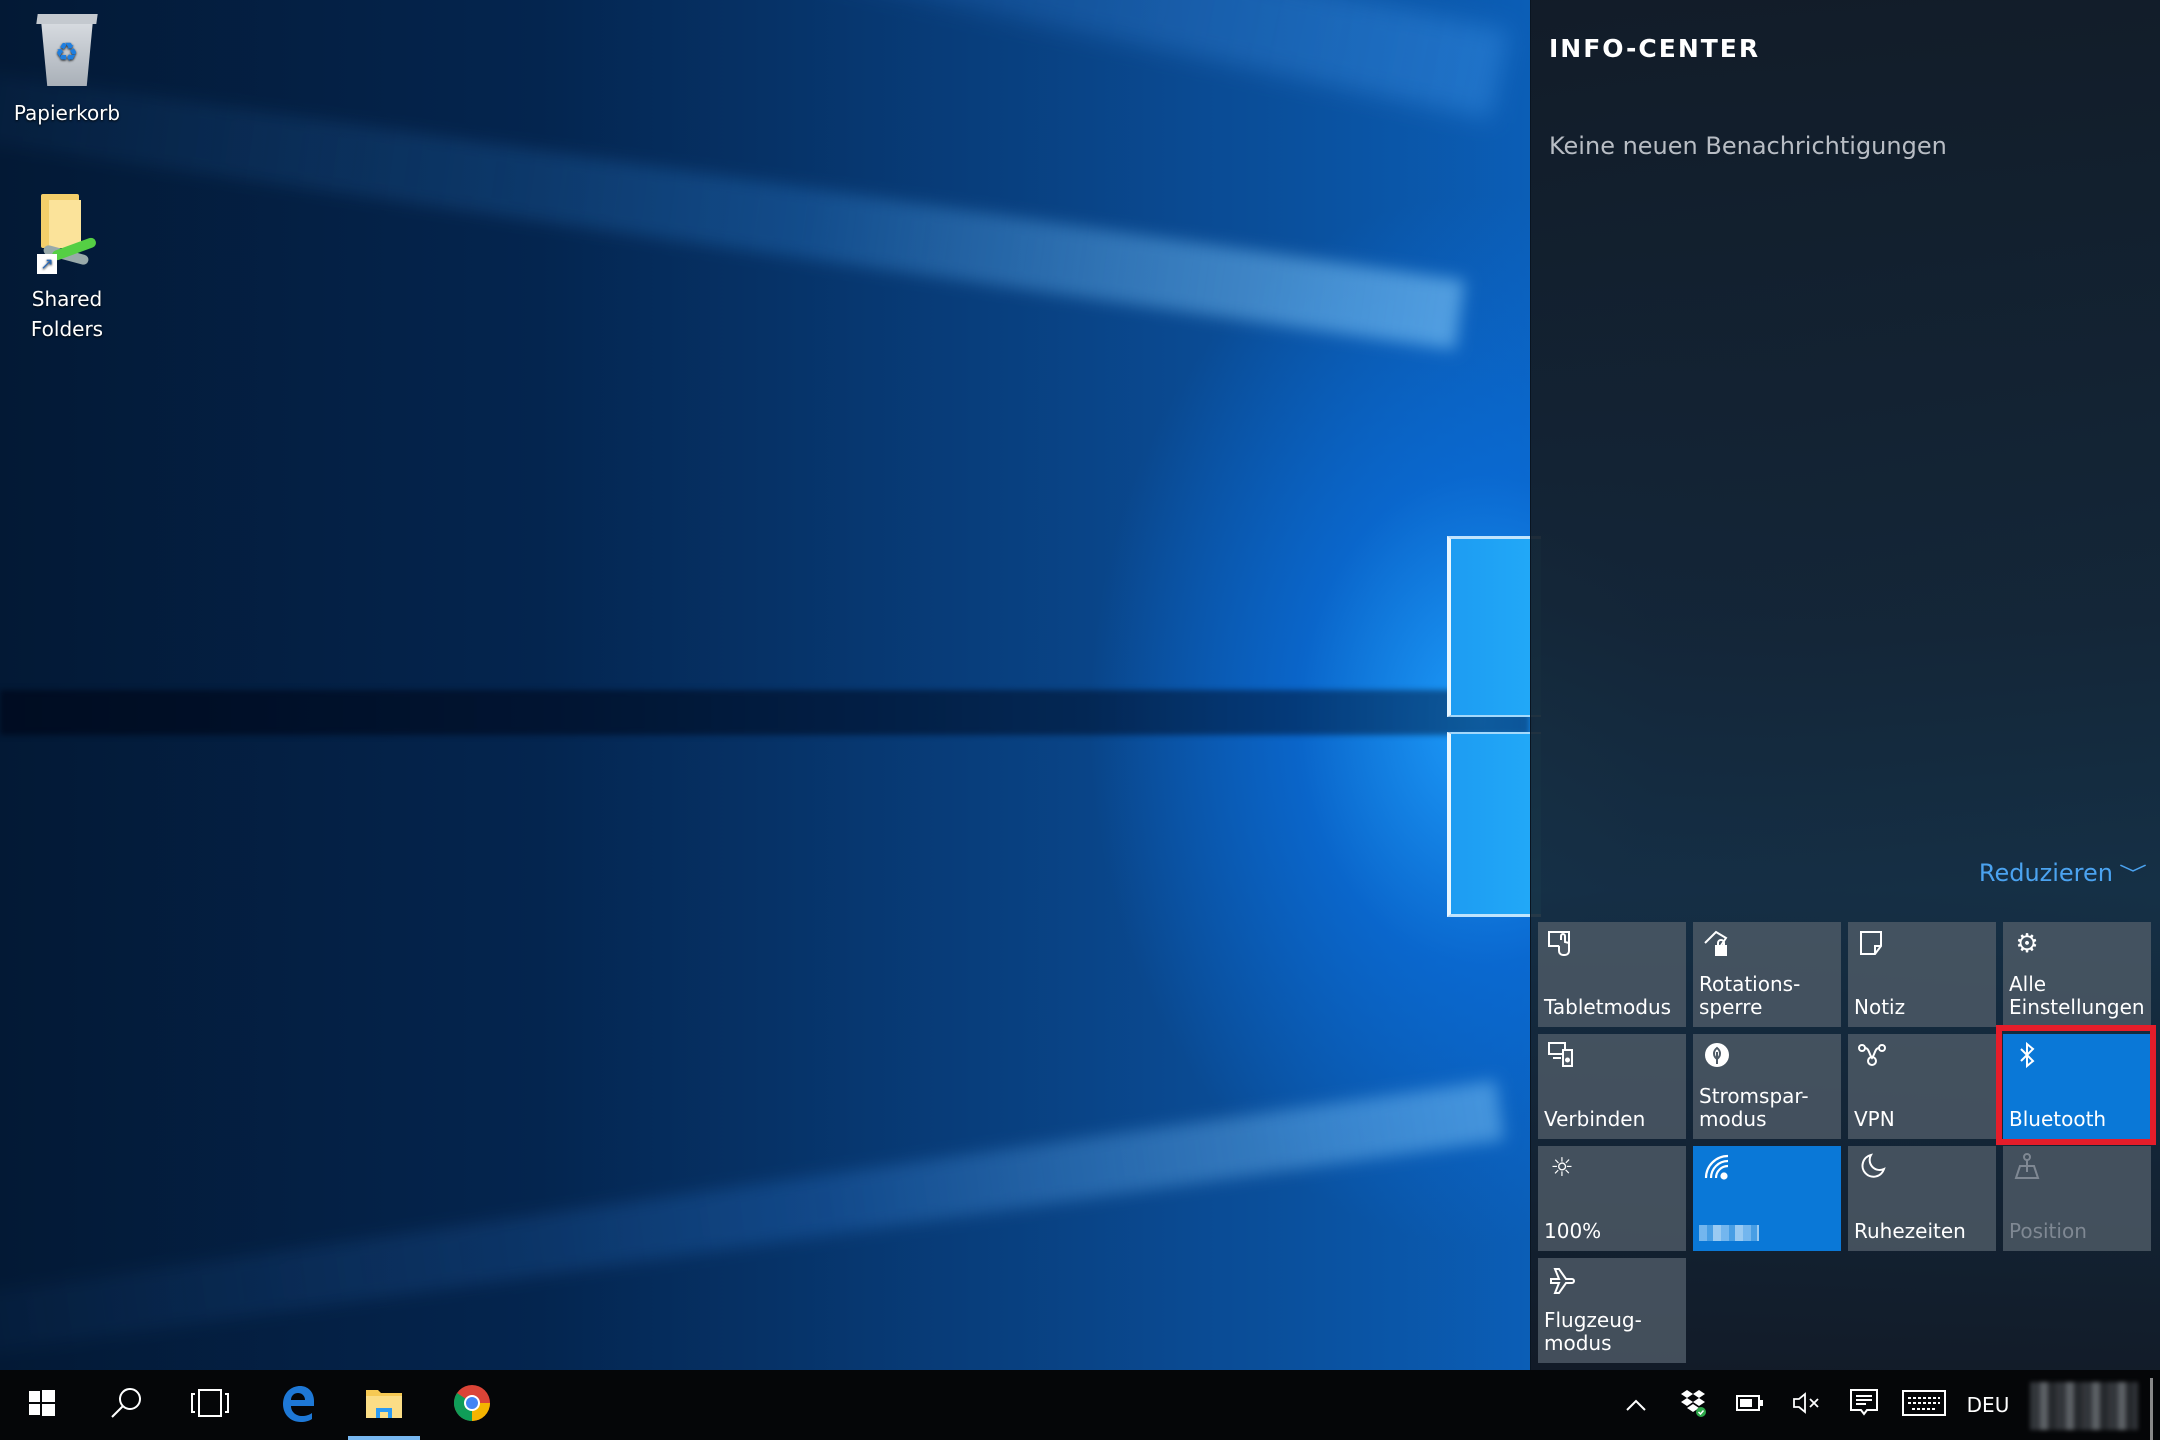 The height and width of the screenshot is (1440, 2160). Describe the element at coordinates (2084, 1406) in the screenshot. I see `redacted-clock` at that location.